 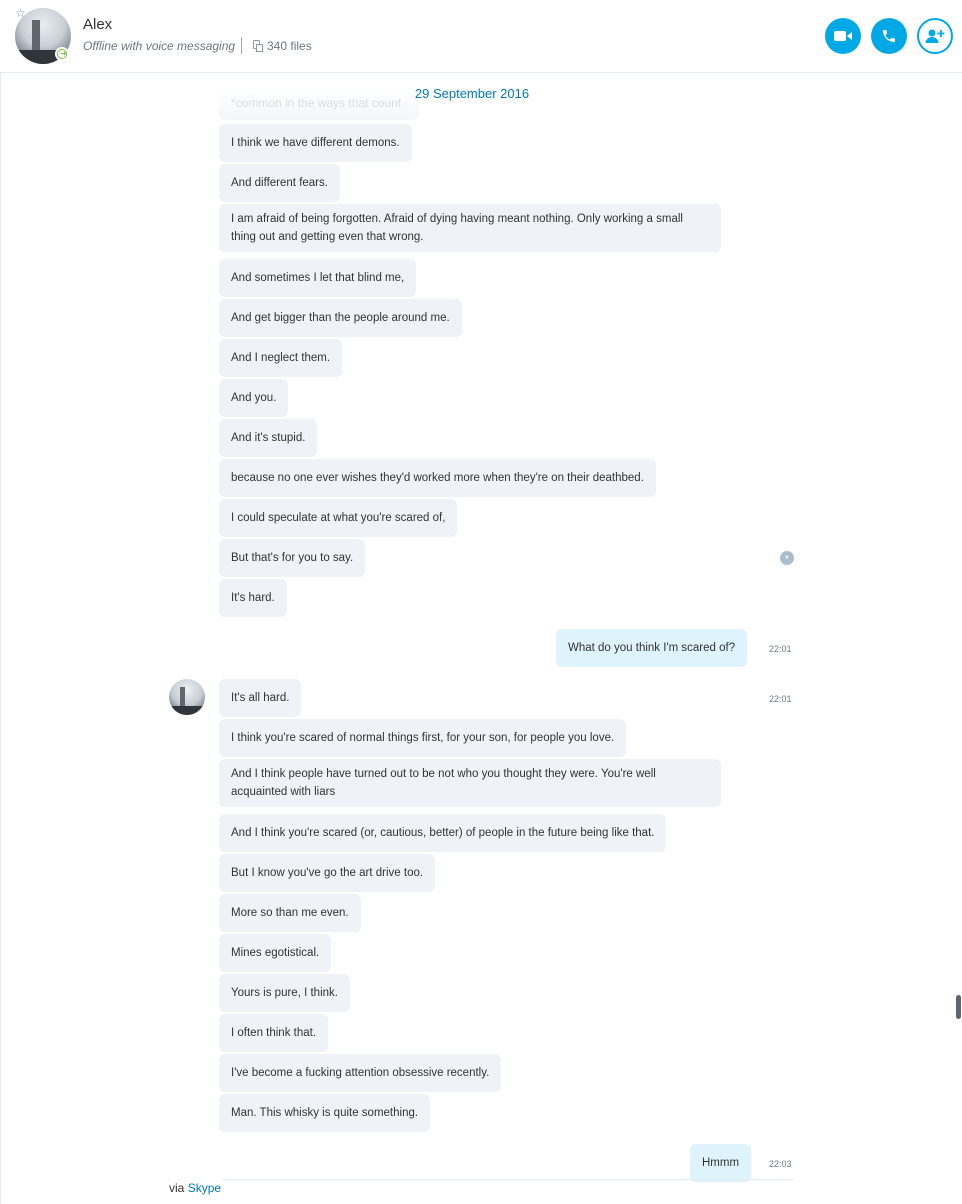 What do you see at coordinates (292, 558) in the screenshot?
I see `message-bubble: But that's for you to say.` at bounding box center [292, 558].